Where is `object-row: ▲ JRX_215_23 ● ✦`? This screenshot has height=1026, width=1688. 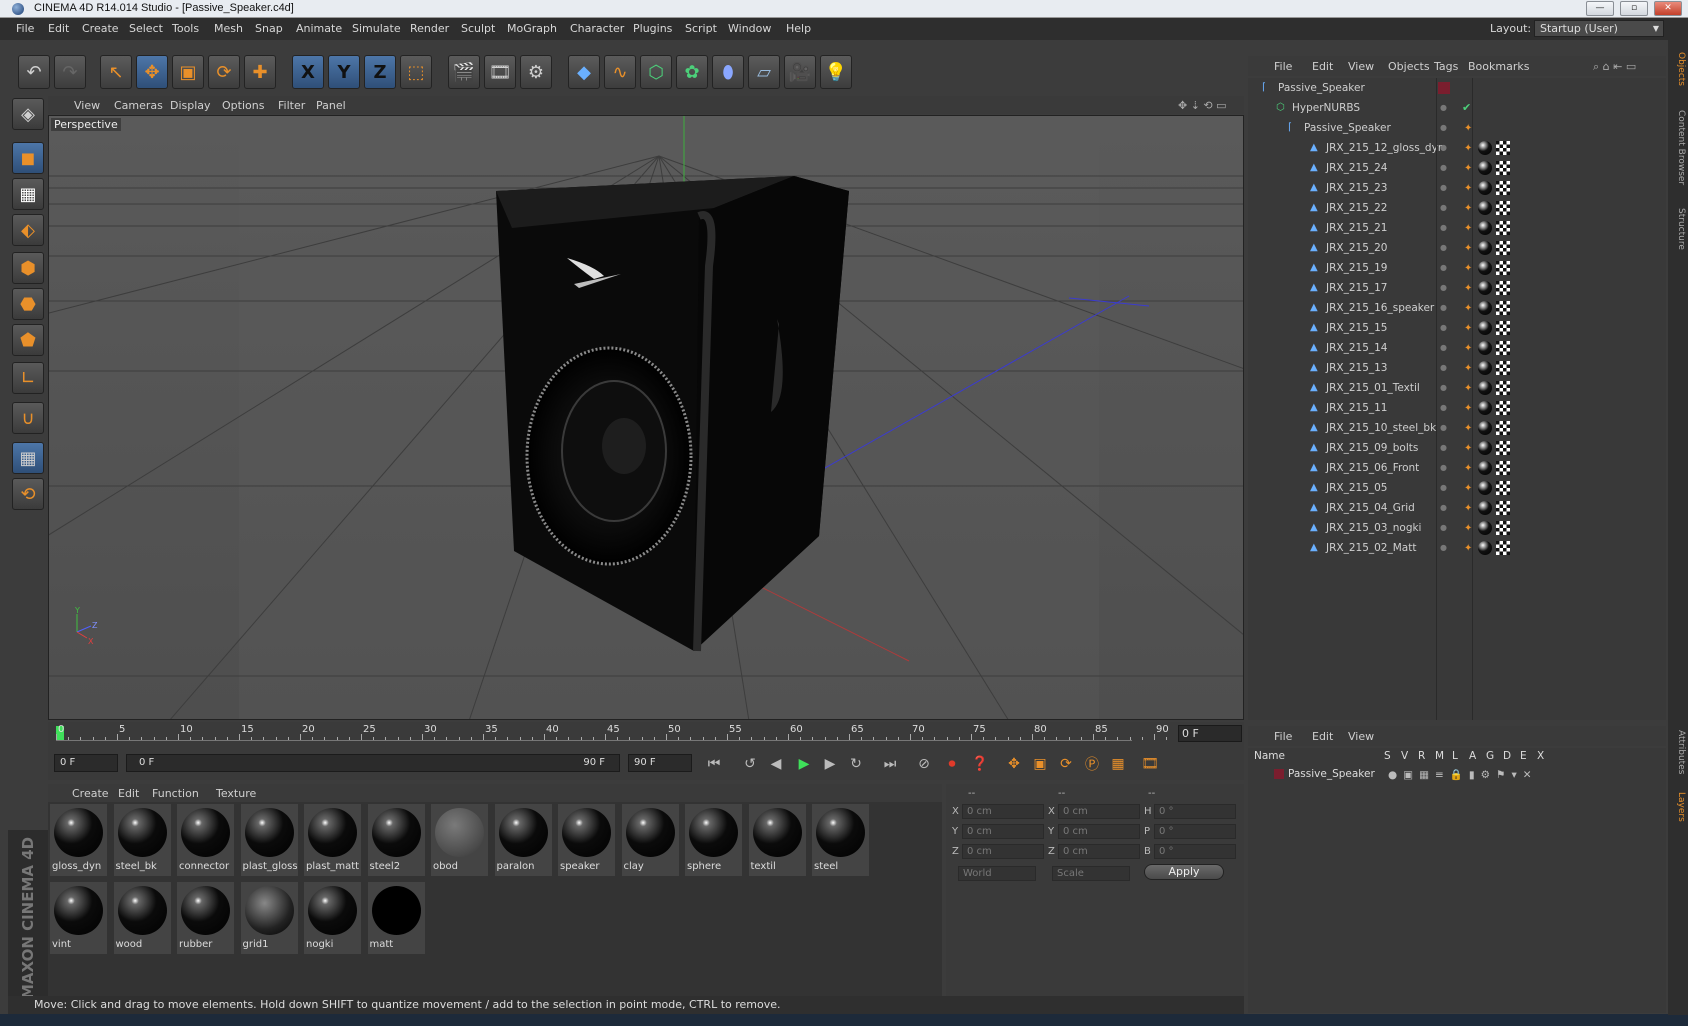 object-row: ▲ JRX_215_23 ● ✦ is located at coordinates (1457, 188).